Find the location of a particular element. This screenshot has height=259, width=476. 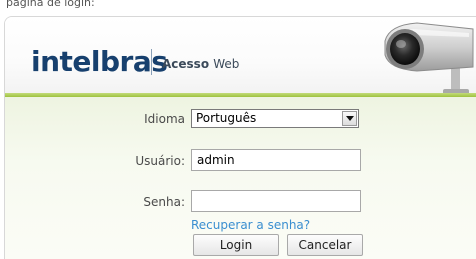

subtitle-light: Web is located at coordinates (226, 64).